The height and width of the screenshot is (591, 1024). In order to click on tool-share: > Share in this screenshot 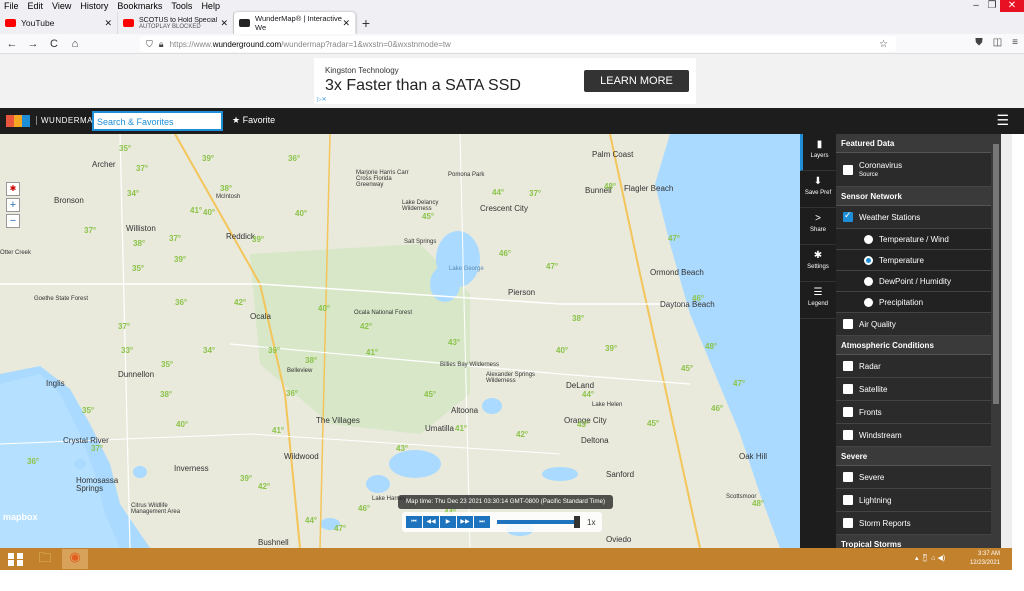, I will do `click(818, 226)`.